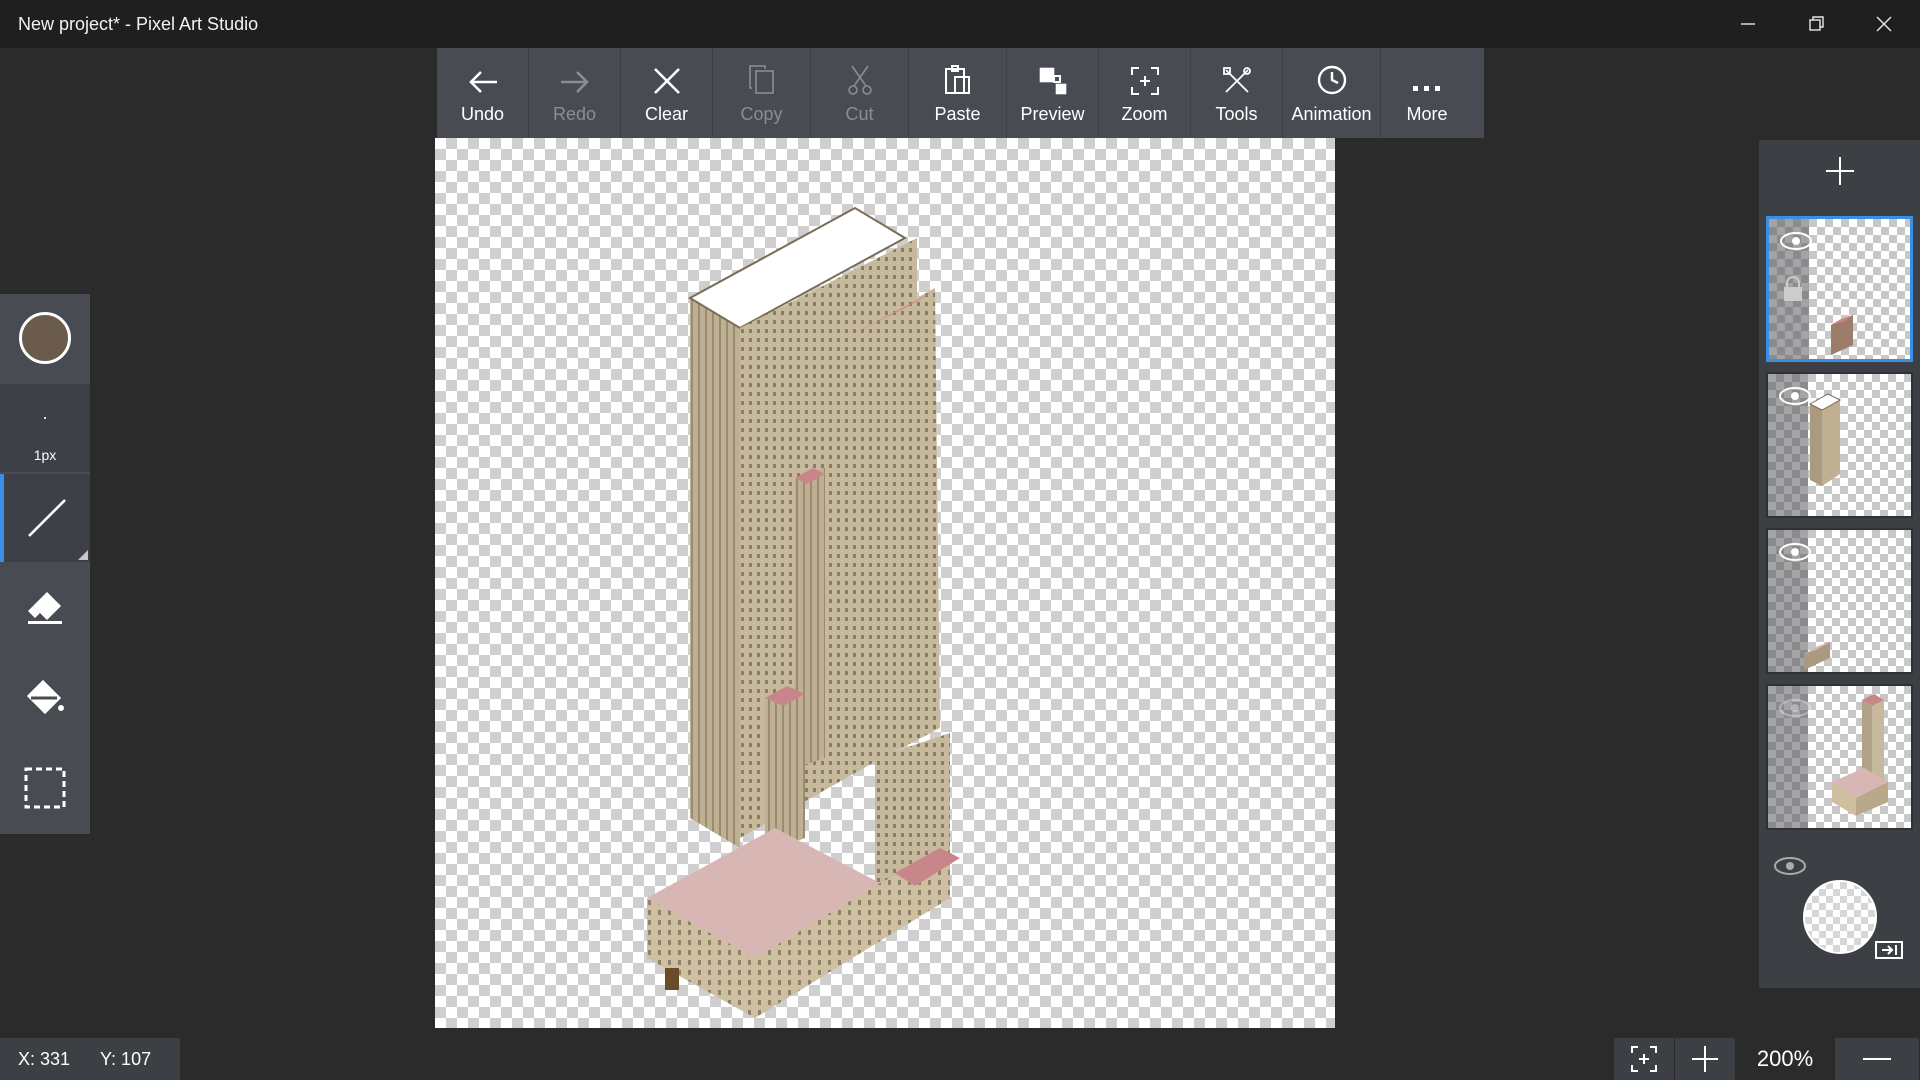 This screenshot has width=1920, height=1080. I want to click on preview-button: Preview, so click(1053, 93).